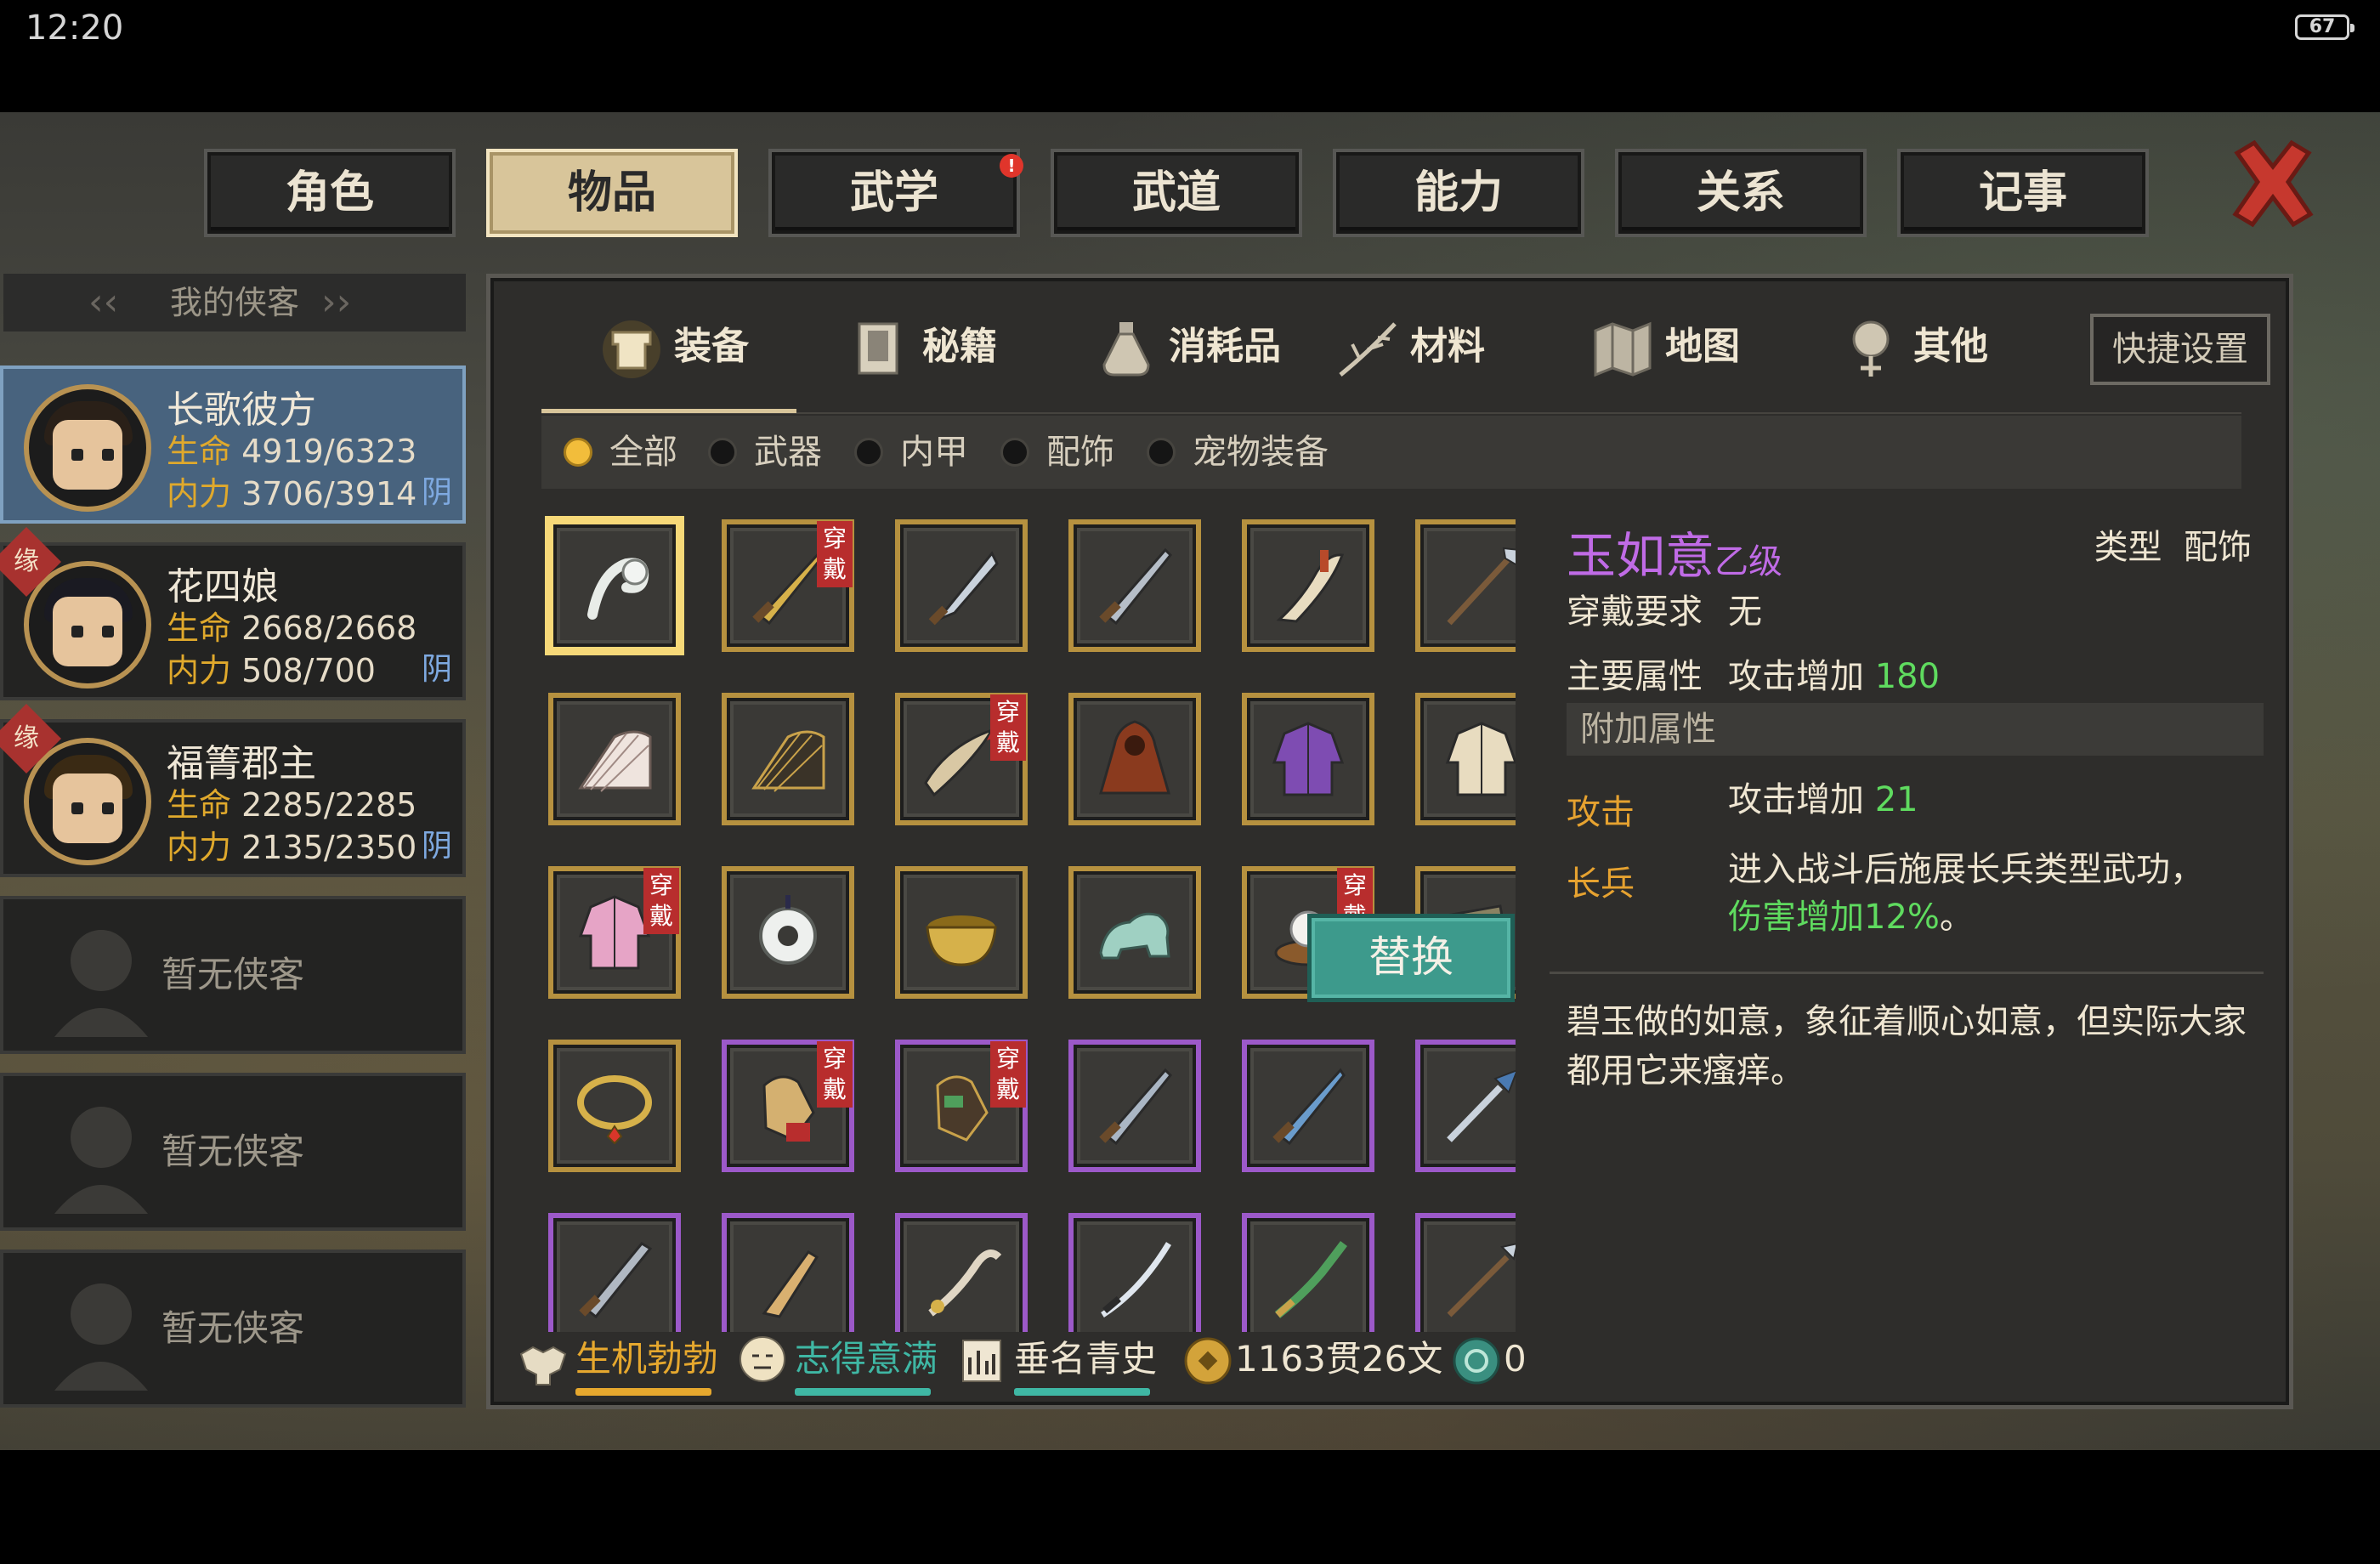  I want to click on avatar, so click(87, 448).